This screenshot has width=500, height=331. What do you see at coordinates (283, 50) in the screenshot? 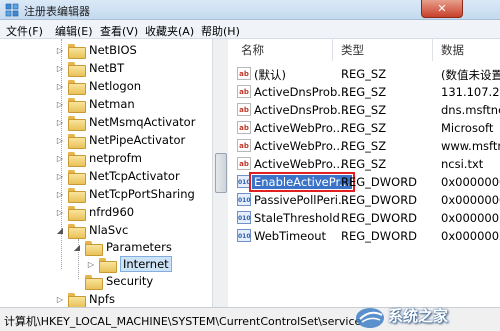
I see `column-header-name: 名称` at bounding box center [283, 50].